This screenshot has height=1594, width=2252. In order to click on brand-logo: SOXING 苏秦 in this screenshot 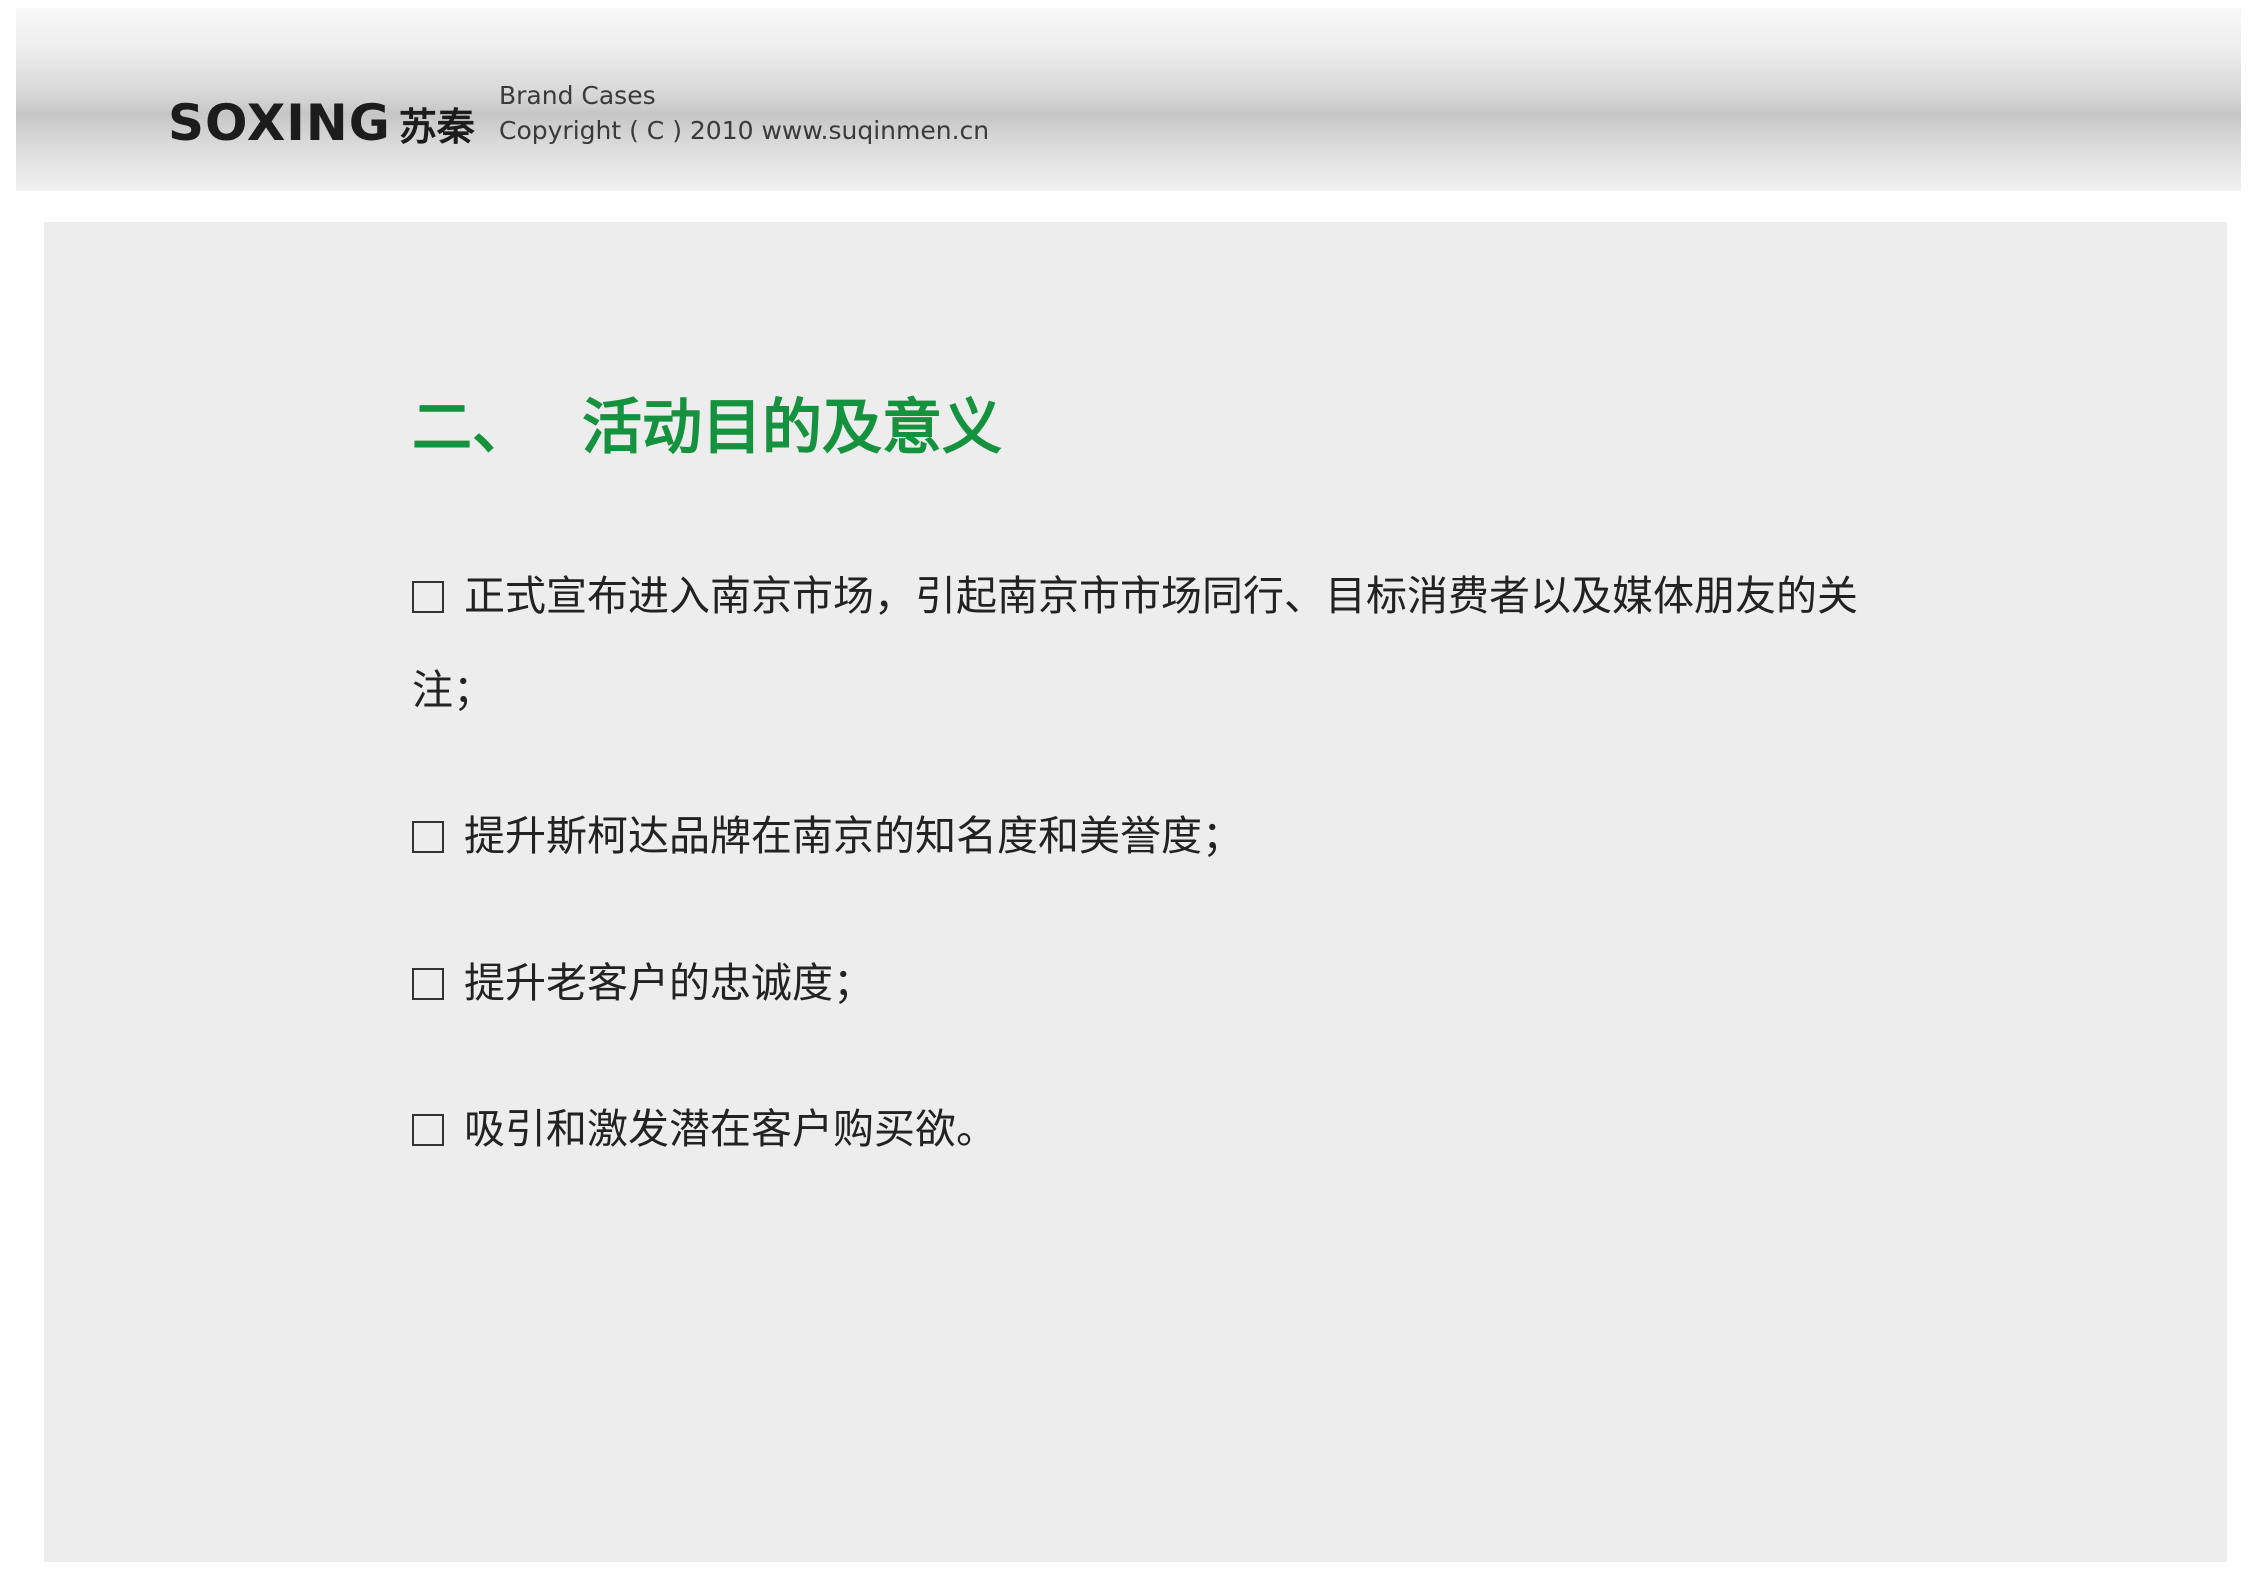, I will do `click(321, 108)`.